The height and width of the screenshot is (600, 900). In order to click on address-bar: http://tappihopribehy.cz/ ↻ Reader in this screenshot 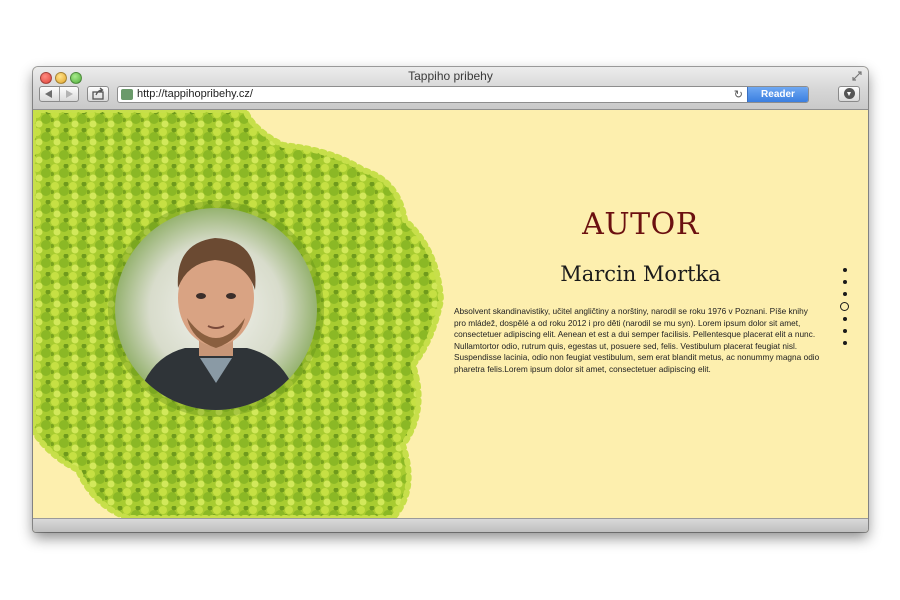, I will do `click(463, 94)`.